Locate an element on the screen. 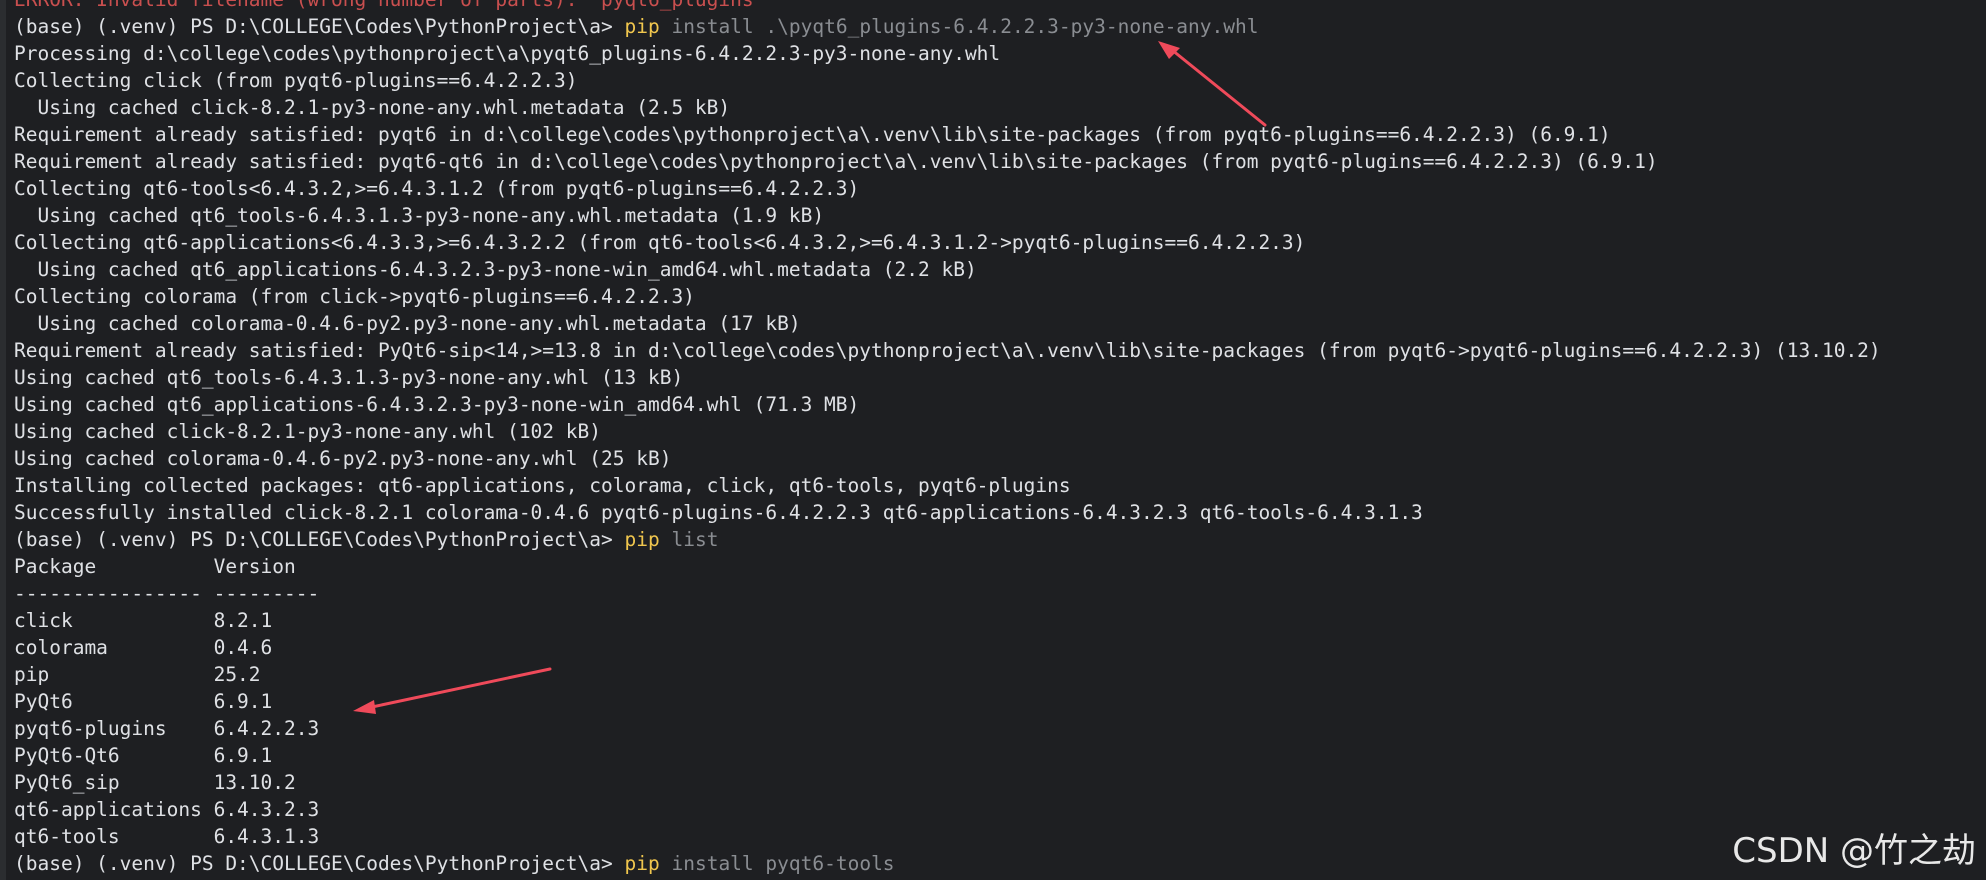  pip-list-row: PyQt6-Qt6 6.9.1 is located at coordinates (143, 755).